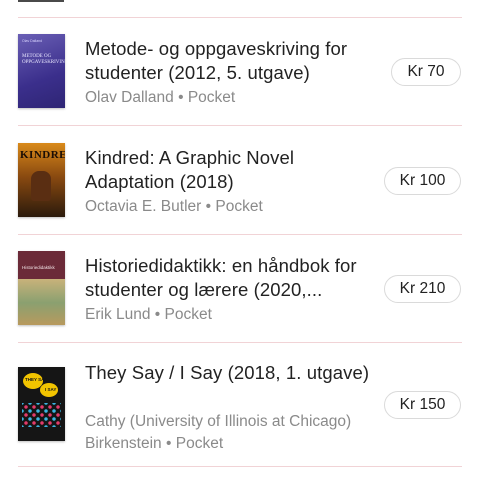 This screenshot has height=480, width=480. Describe the element at coordinates (41, 186) in the screenshot. I see `cover-hands-illustration` at that location.